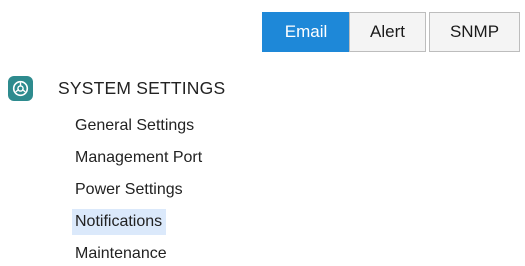  I want to click on menu-item-label: Power Settings, so click(129, 189).